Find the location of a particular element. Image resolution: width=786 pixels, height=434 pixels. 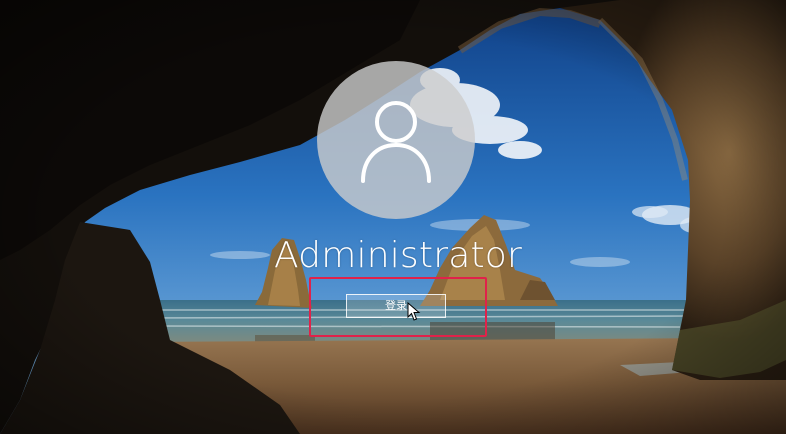

signin-button: 登录 is located at coordinates (396, 306).